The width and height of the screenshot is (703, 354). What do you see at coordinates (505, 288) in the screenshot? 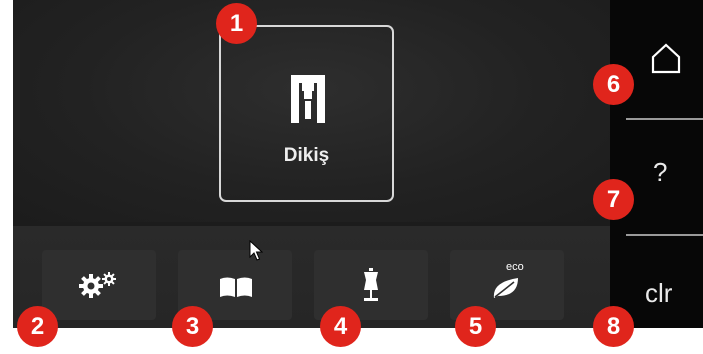
I see `eco-leaf-icon` at bounding box center [505, 288].